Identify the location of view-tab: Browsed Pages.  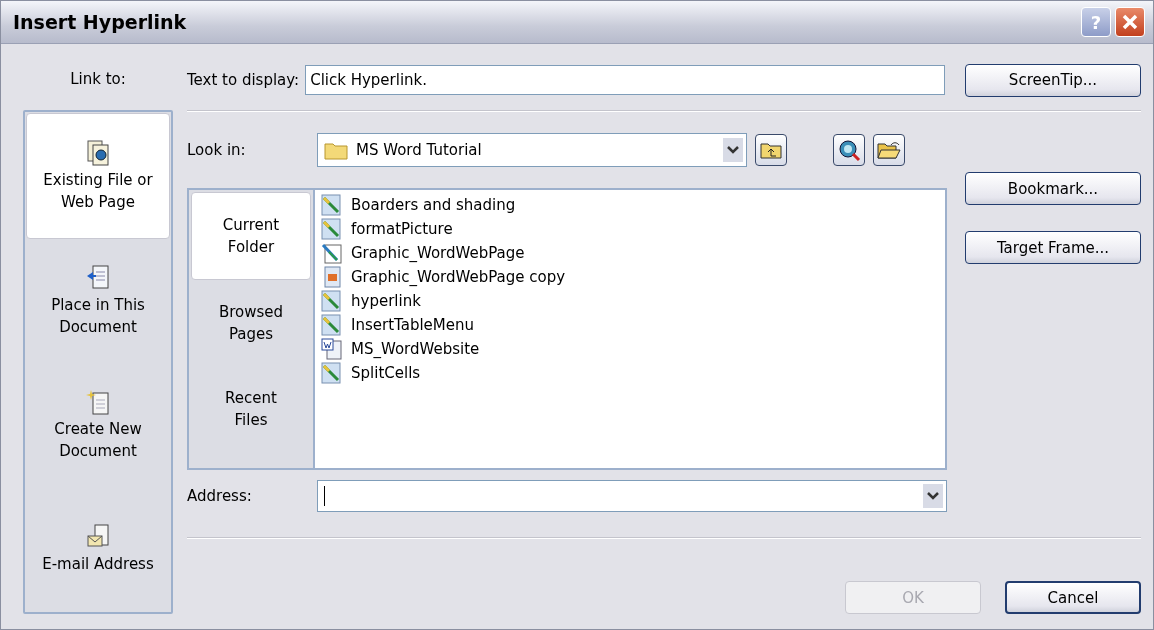
(251, 323).